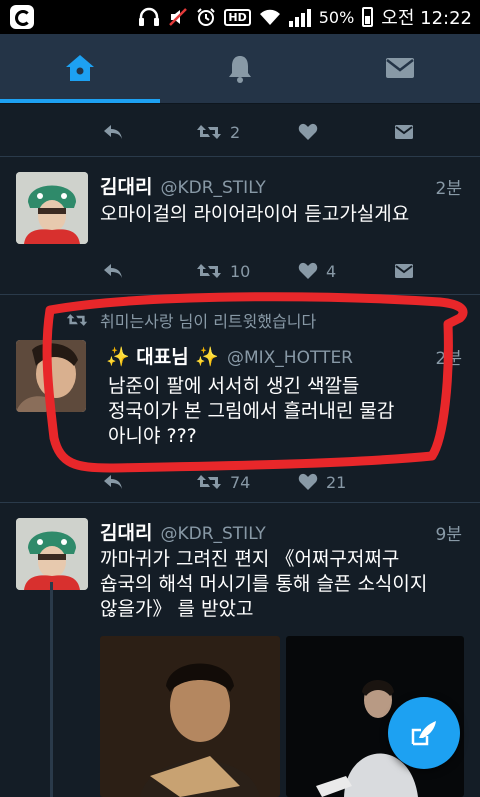 Image resolution: width=480 pixels, height=797 pixels. I want to click on tweet-text-line: 아니야 ???, so click(152, 436).